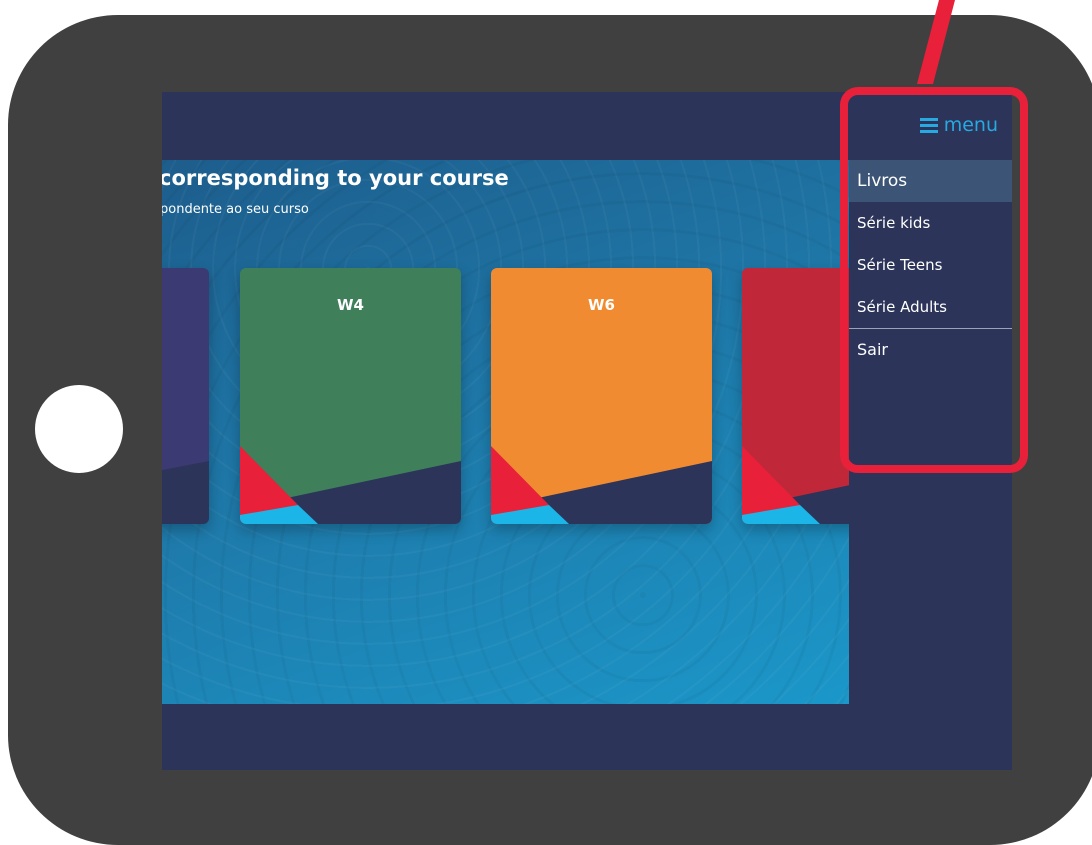 The image size is (1092, 845). What do you see at coordinates (930, 349) in the screenshot?
I see `menu-item-sair: Sair` at bounding box center [930, 349].